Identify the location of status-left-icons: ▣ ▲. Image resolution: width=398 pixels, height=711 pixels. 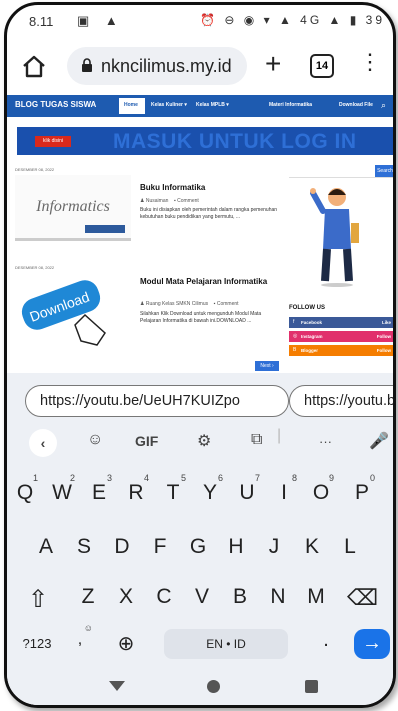
(100, 20).